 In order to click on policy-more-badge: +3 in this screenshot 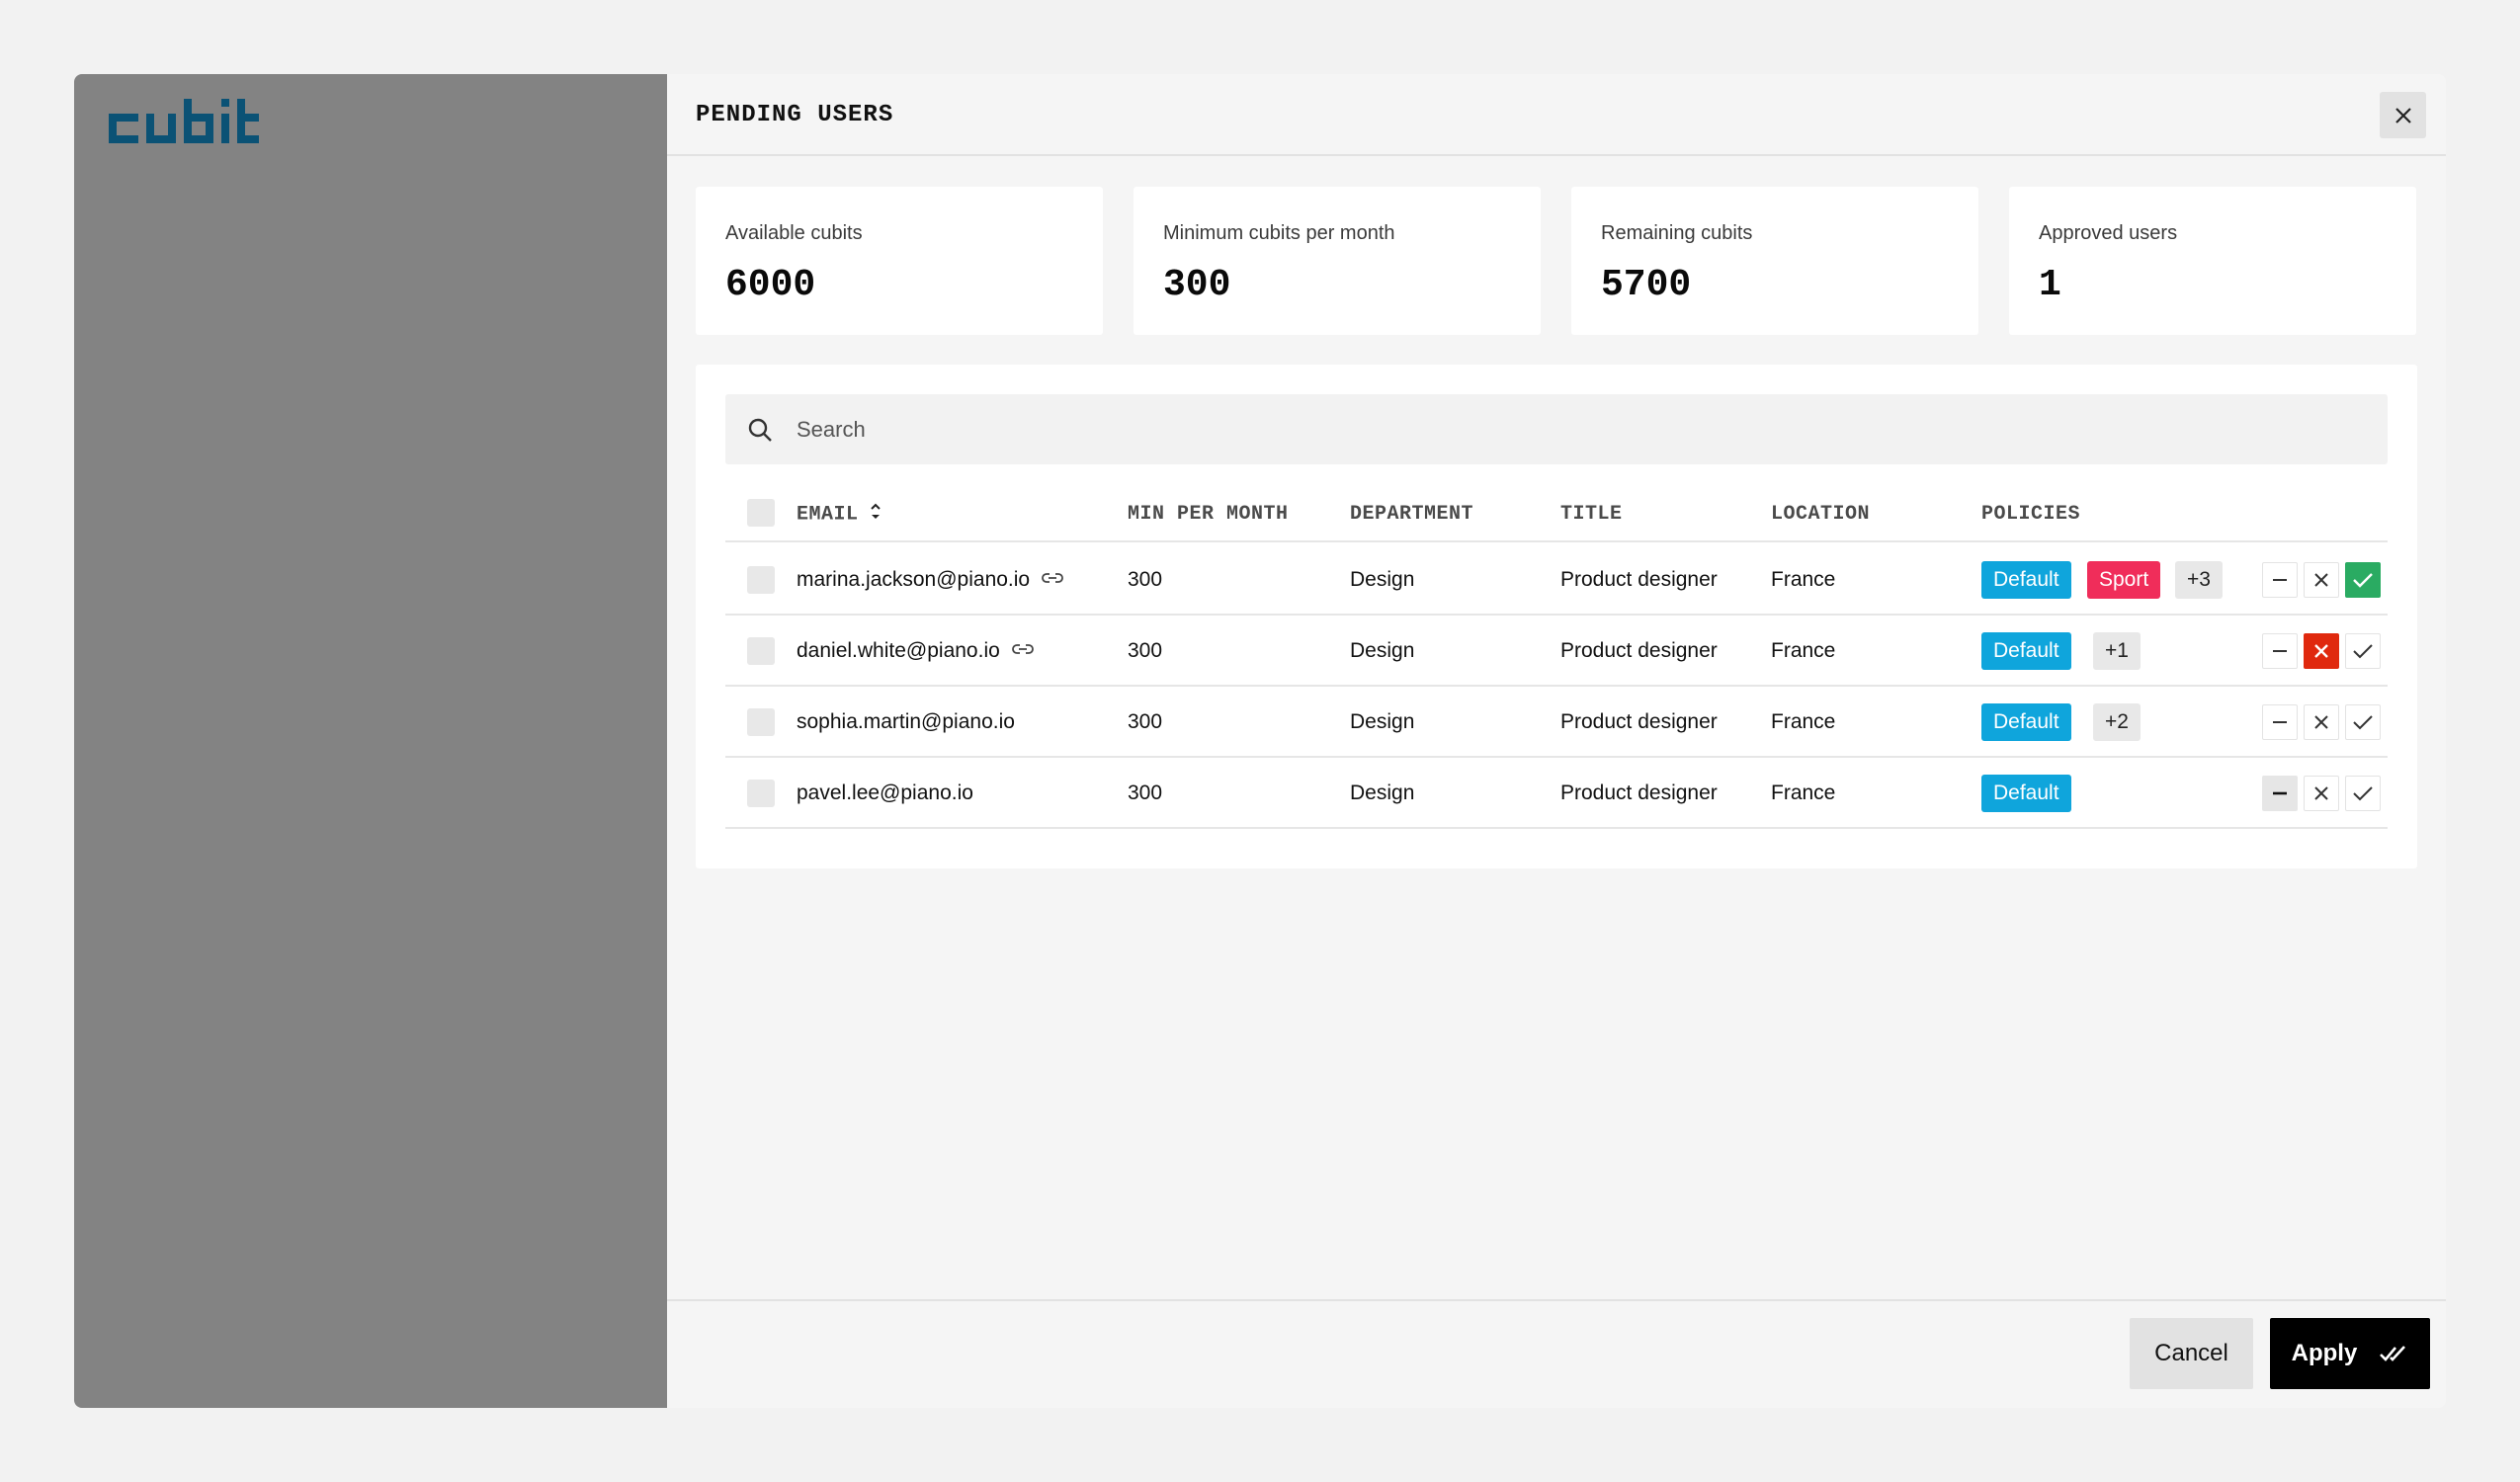, I will do `click(2199, 580)`.